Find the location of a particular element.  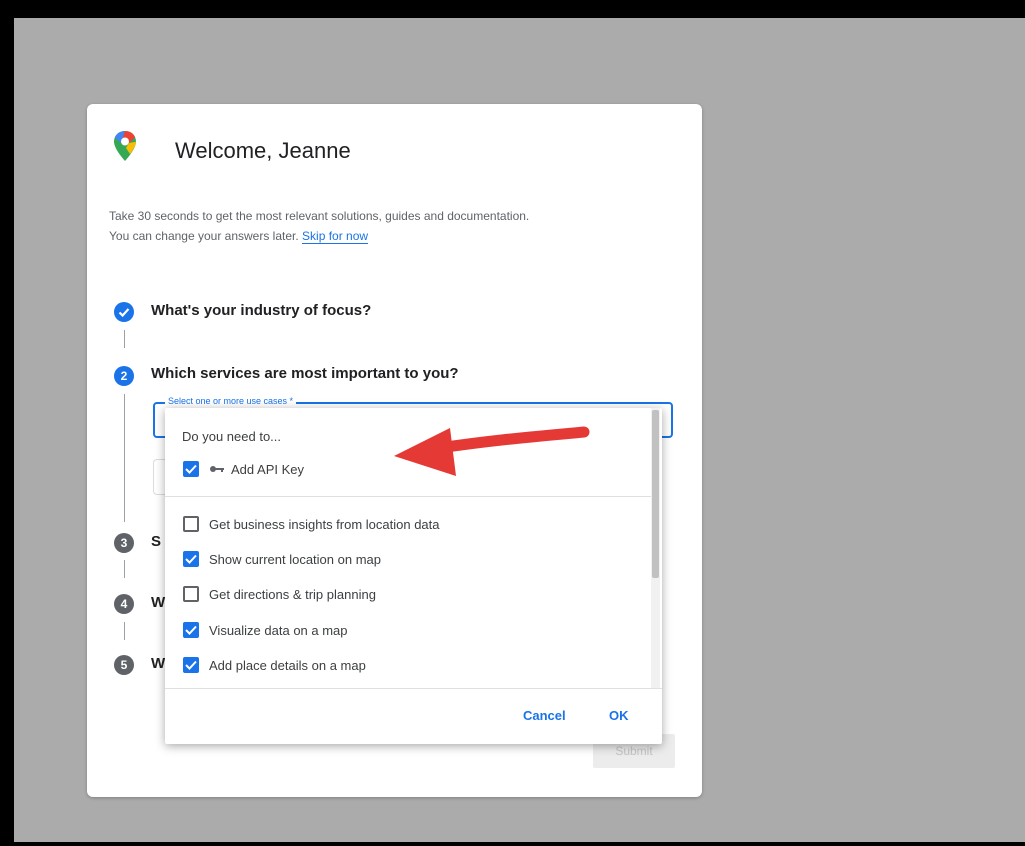

step-3-number: 3 is located at coordinates (124, 543).